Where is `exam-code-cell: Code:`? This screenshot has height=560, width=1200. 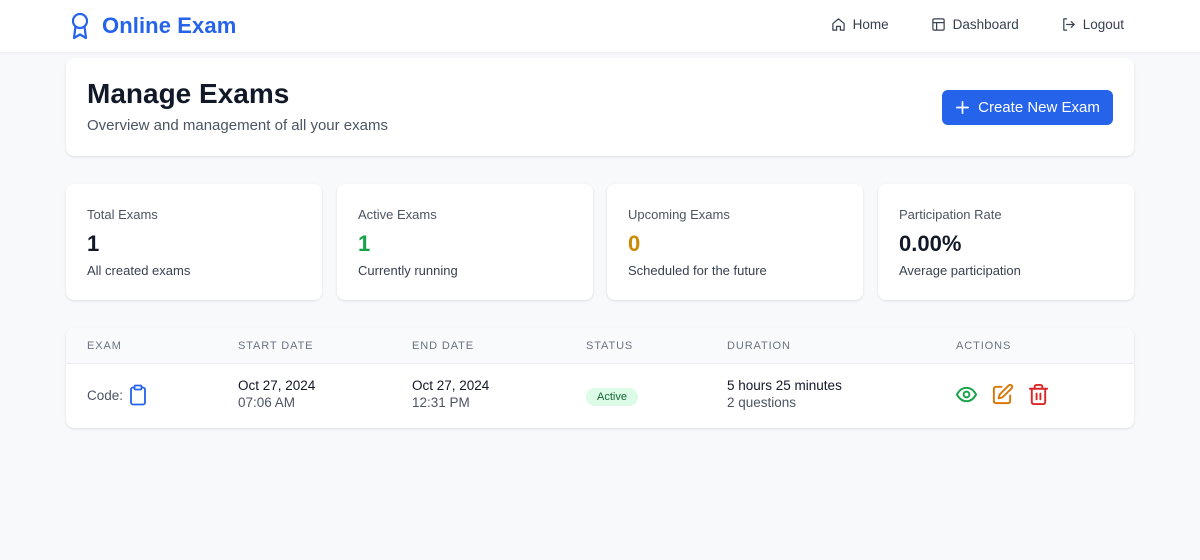
exam-code-cell: Code: is located at coordinates (117, 395).